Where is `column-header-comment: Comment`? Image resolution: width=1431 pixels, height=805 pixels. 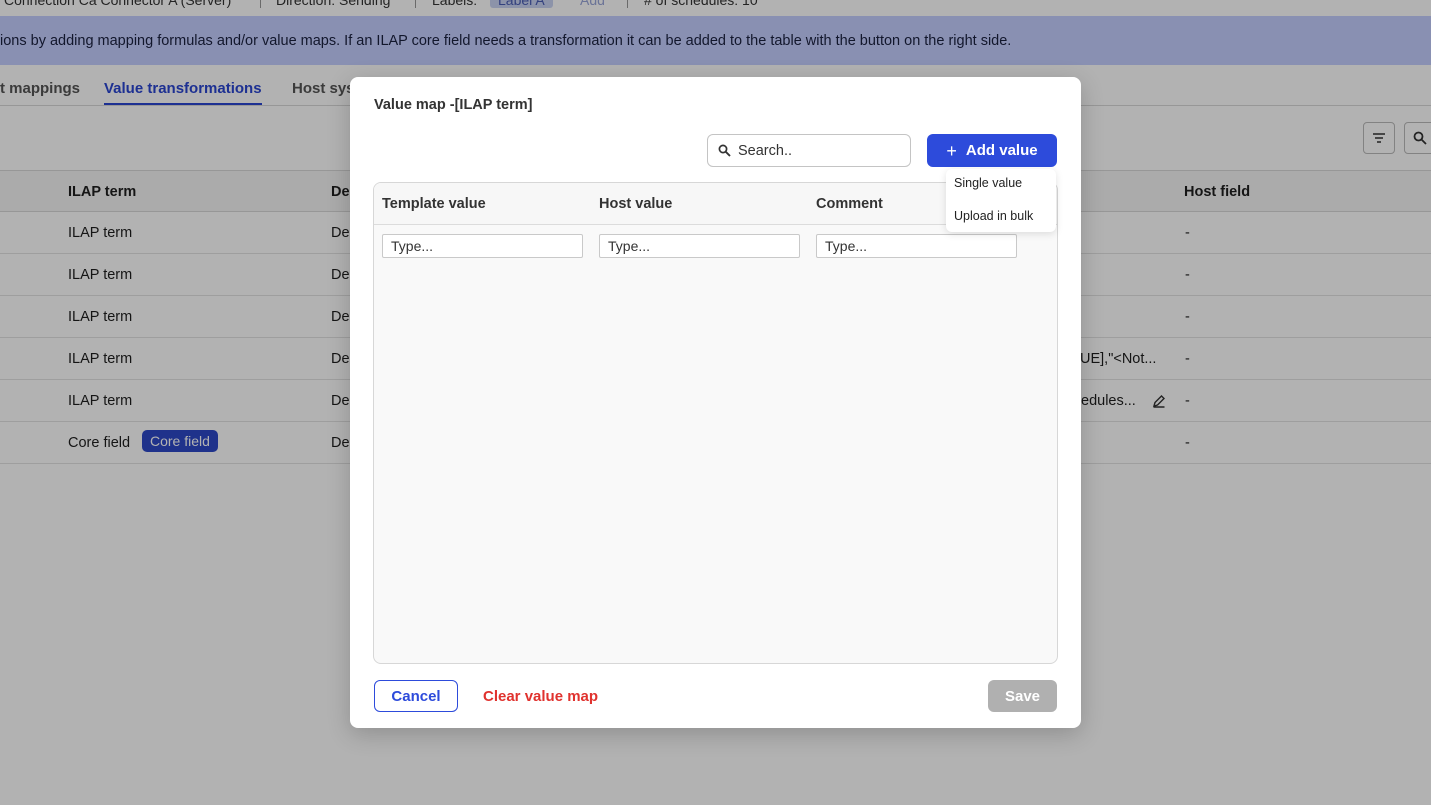 column-header-comment: Comment is located at coordinates (849, 204).